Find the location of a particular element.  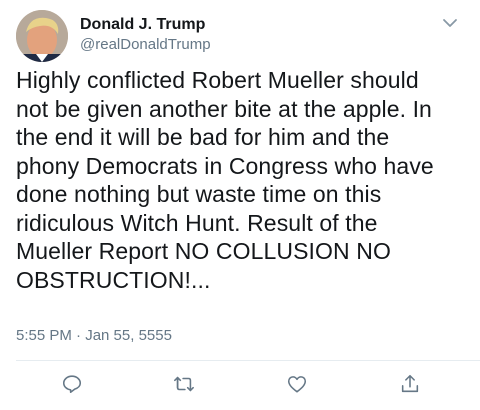

reply-button is located at coordinates (72, 384).